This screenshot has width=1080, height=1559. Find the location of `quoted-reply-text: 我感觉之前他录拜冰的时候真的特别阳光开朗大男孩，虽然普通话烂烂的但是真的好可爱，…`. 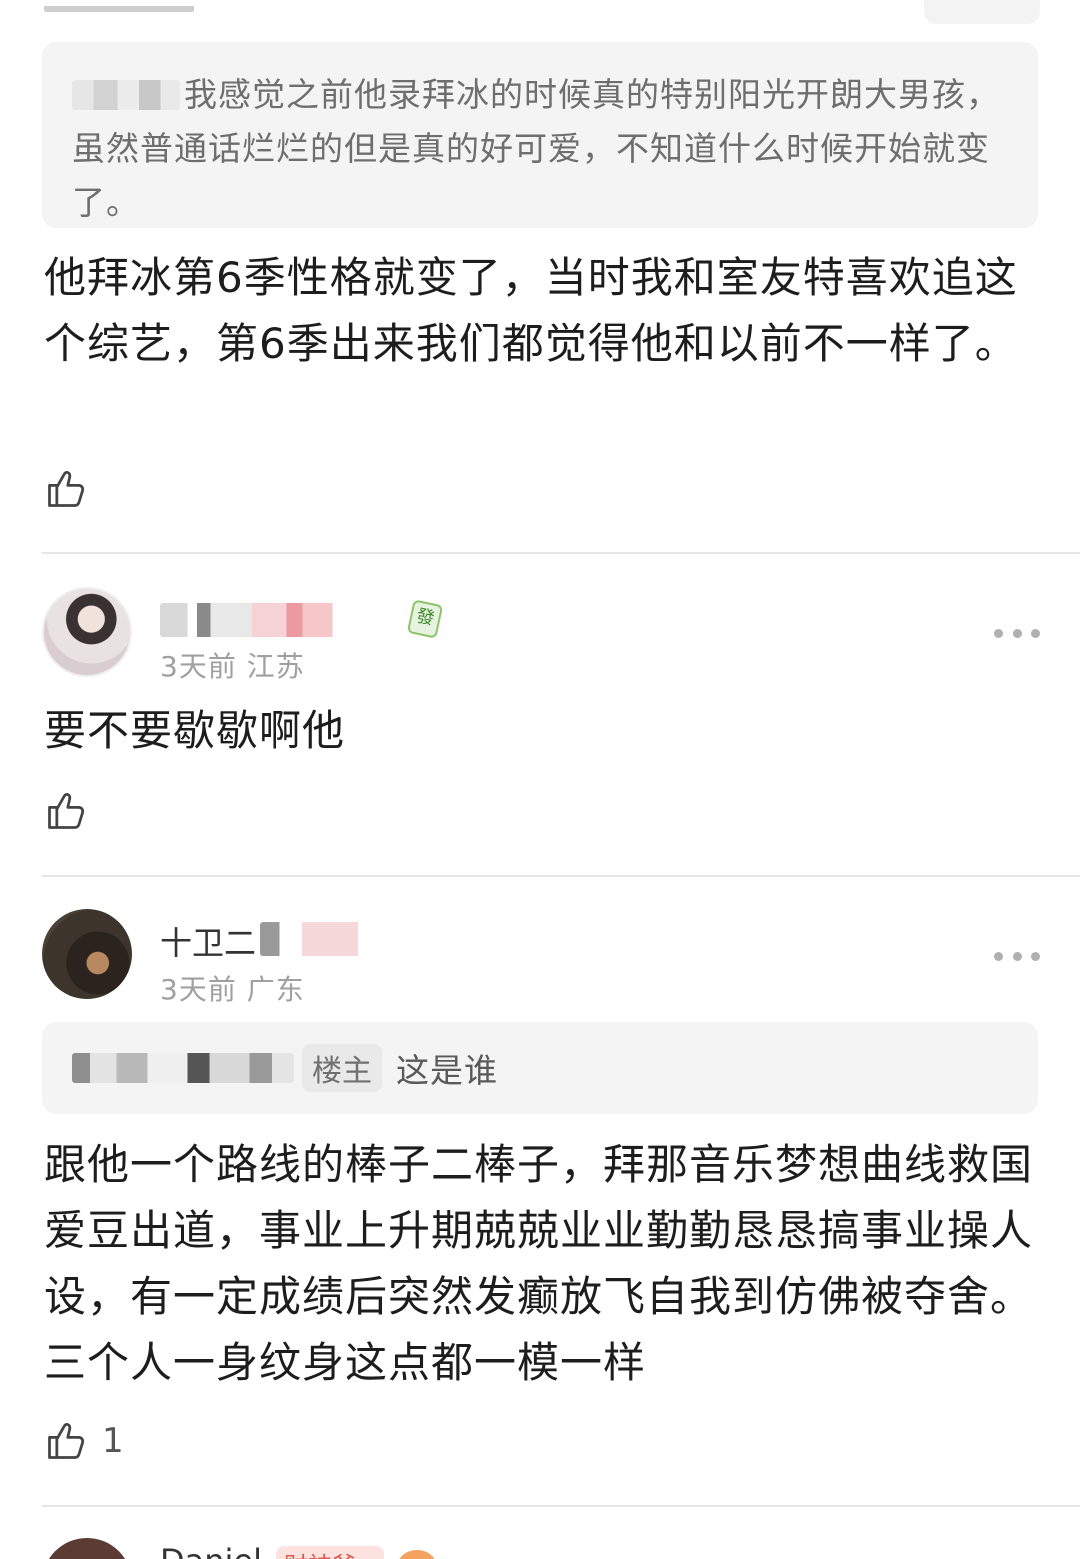

quoted-reply-text: 我感觉之前他录拜冰的时候真的特别阳光开朗大男孩，虽然普通话烂烂的但是真的好可爱，… is located at coordinates (536, 148).